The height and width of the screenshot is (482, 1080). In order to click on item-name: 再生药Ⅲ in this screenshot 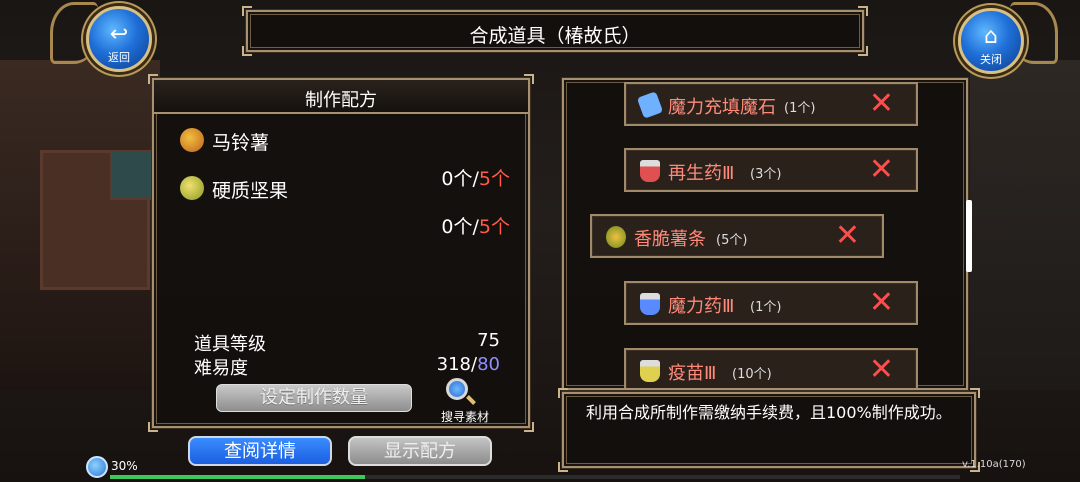, I will do `click(701, 173)`.